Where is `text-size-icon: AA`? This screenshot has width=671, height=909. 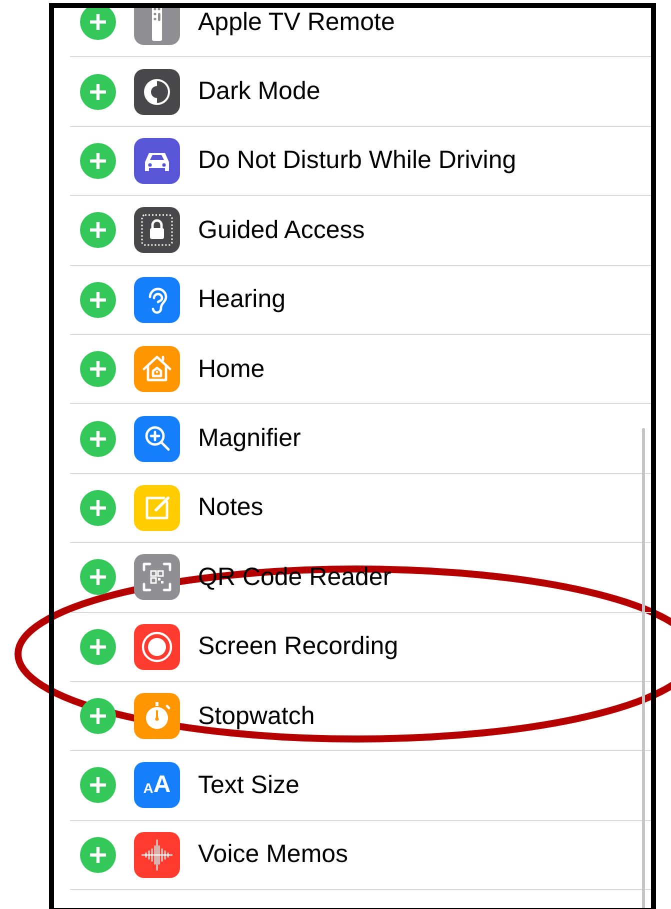
text-size-icon: AA is located at coordinates (157, 785).